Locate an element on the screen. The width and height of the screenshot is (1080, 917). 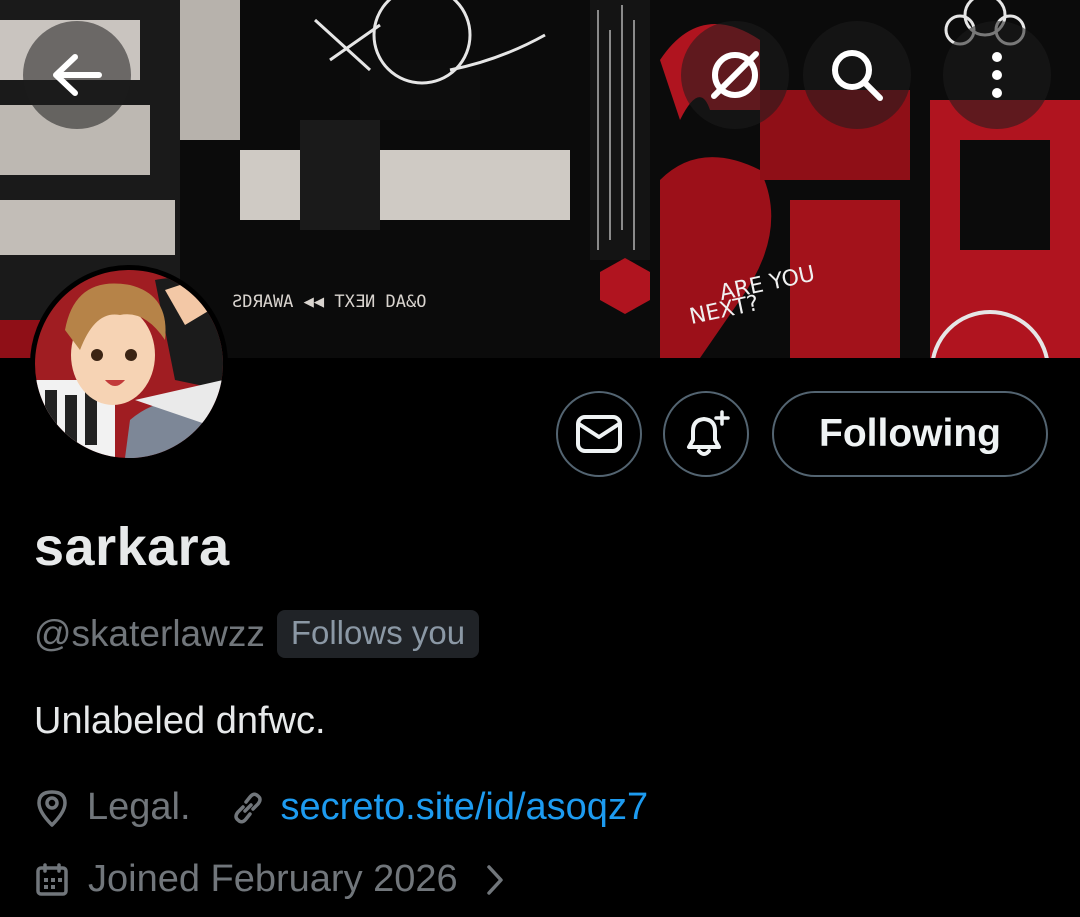
more-vertical-icon is located at coordinates (997, 75).